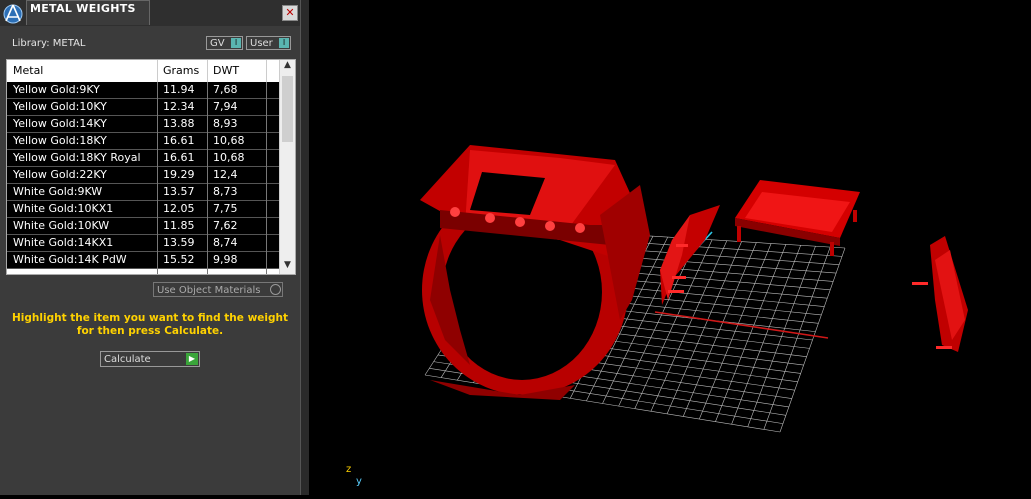  What do you see at coordinates (143, 243) in the screenshot?
I see `table-row: White Gold:14KX1 13.59 8,74` at bounding box center [143, 243].